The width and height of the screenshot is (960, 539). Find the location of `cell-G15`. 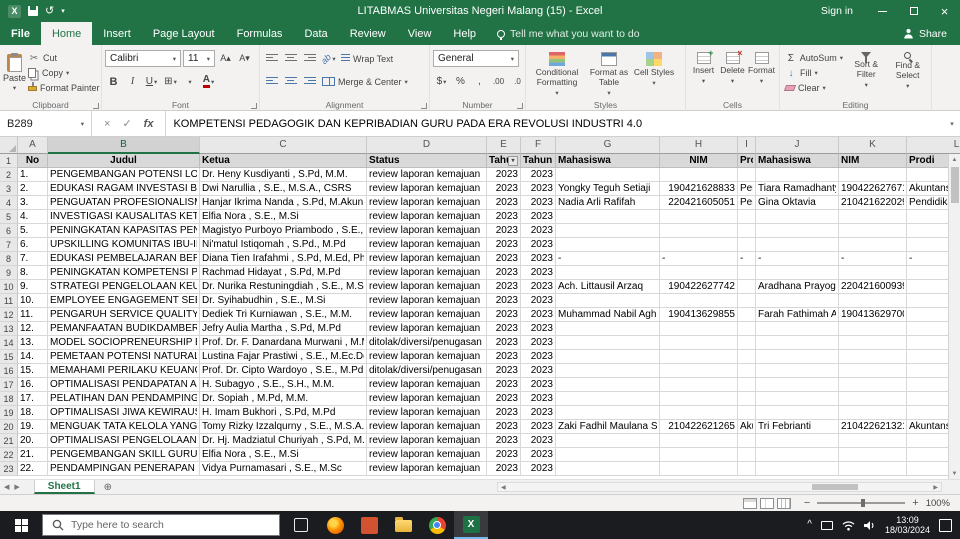

cell-G15 is located at coordinates (608, 357).